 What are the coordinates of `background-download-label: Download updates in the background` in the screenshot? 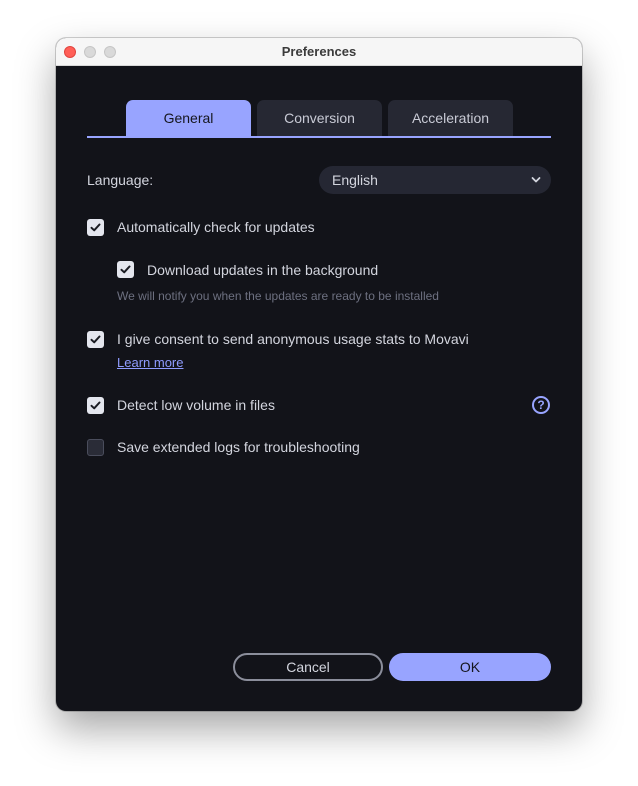 It's located at (263, 270).